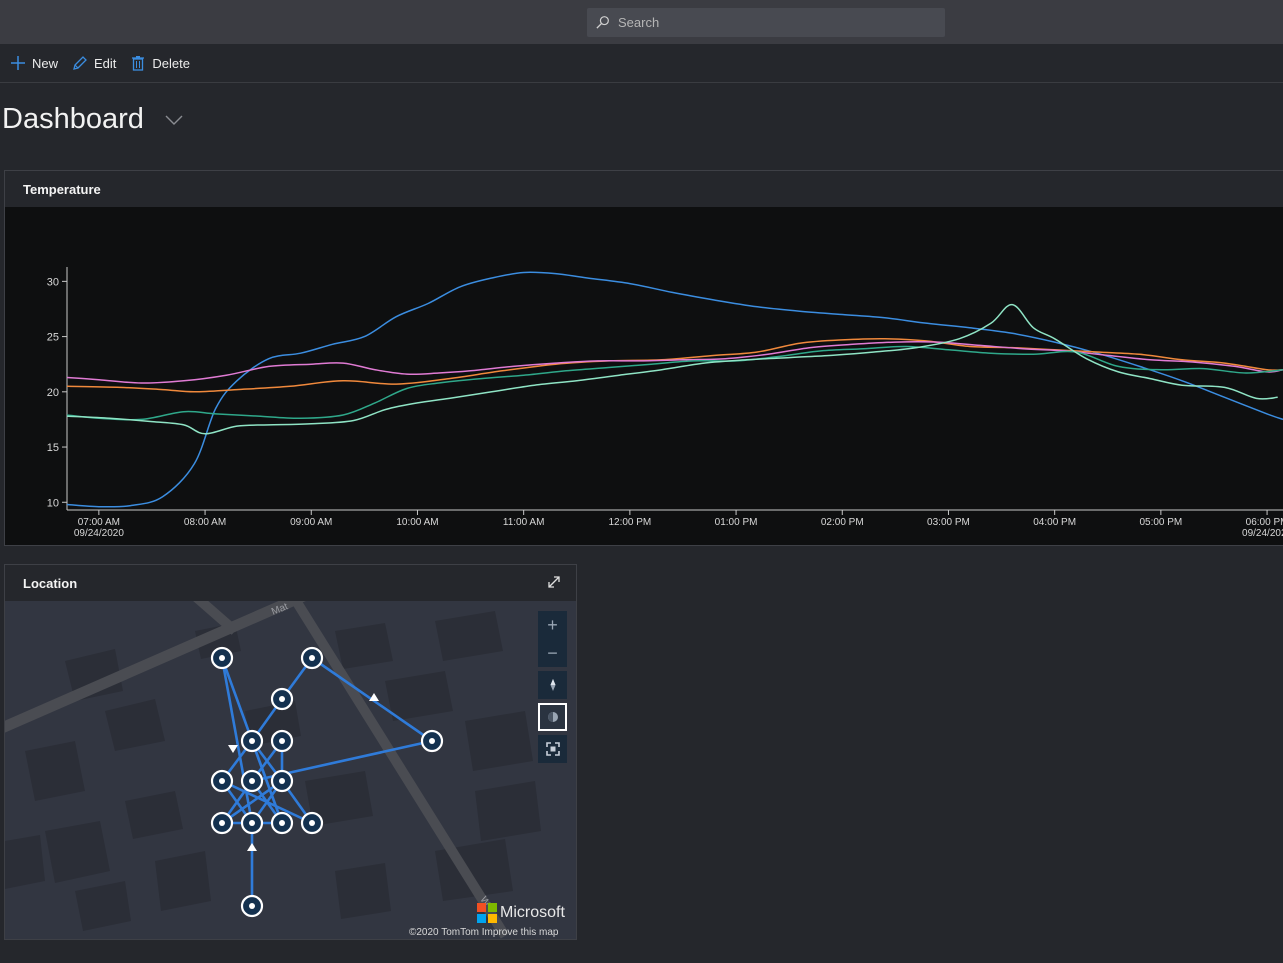  What do you see at coordinates (520, 932) in the screenshot?
I see `improve-map-link: Improve this map` at bounding box center [520, 932].